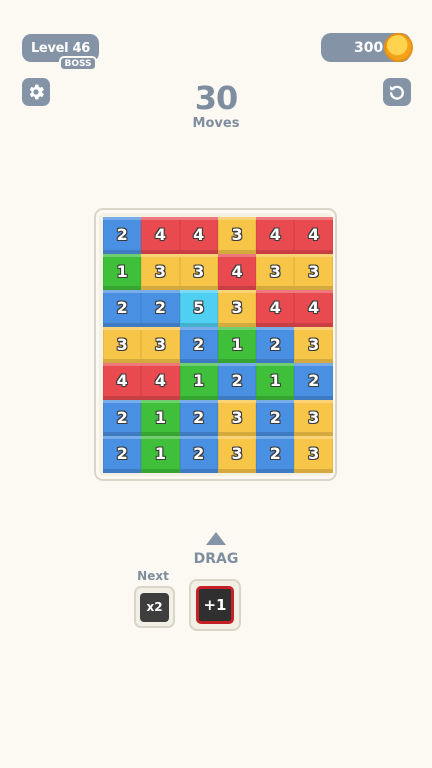  I want to click on moves-label: Moves, so click(216, 123).